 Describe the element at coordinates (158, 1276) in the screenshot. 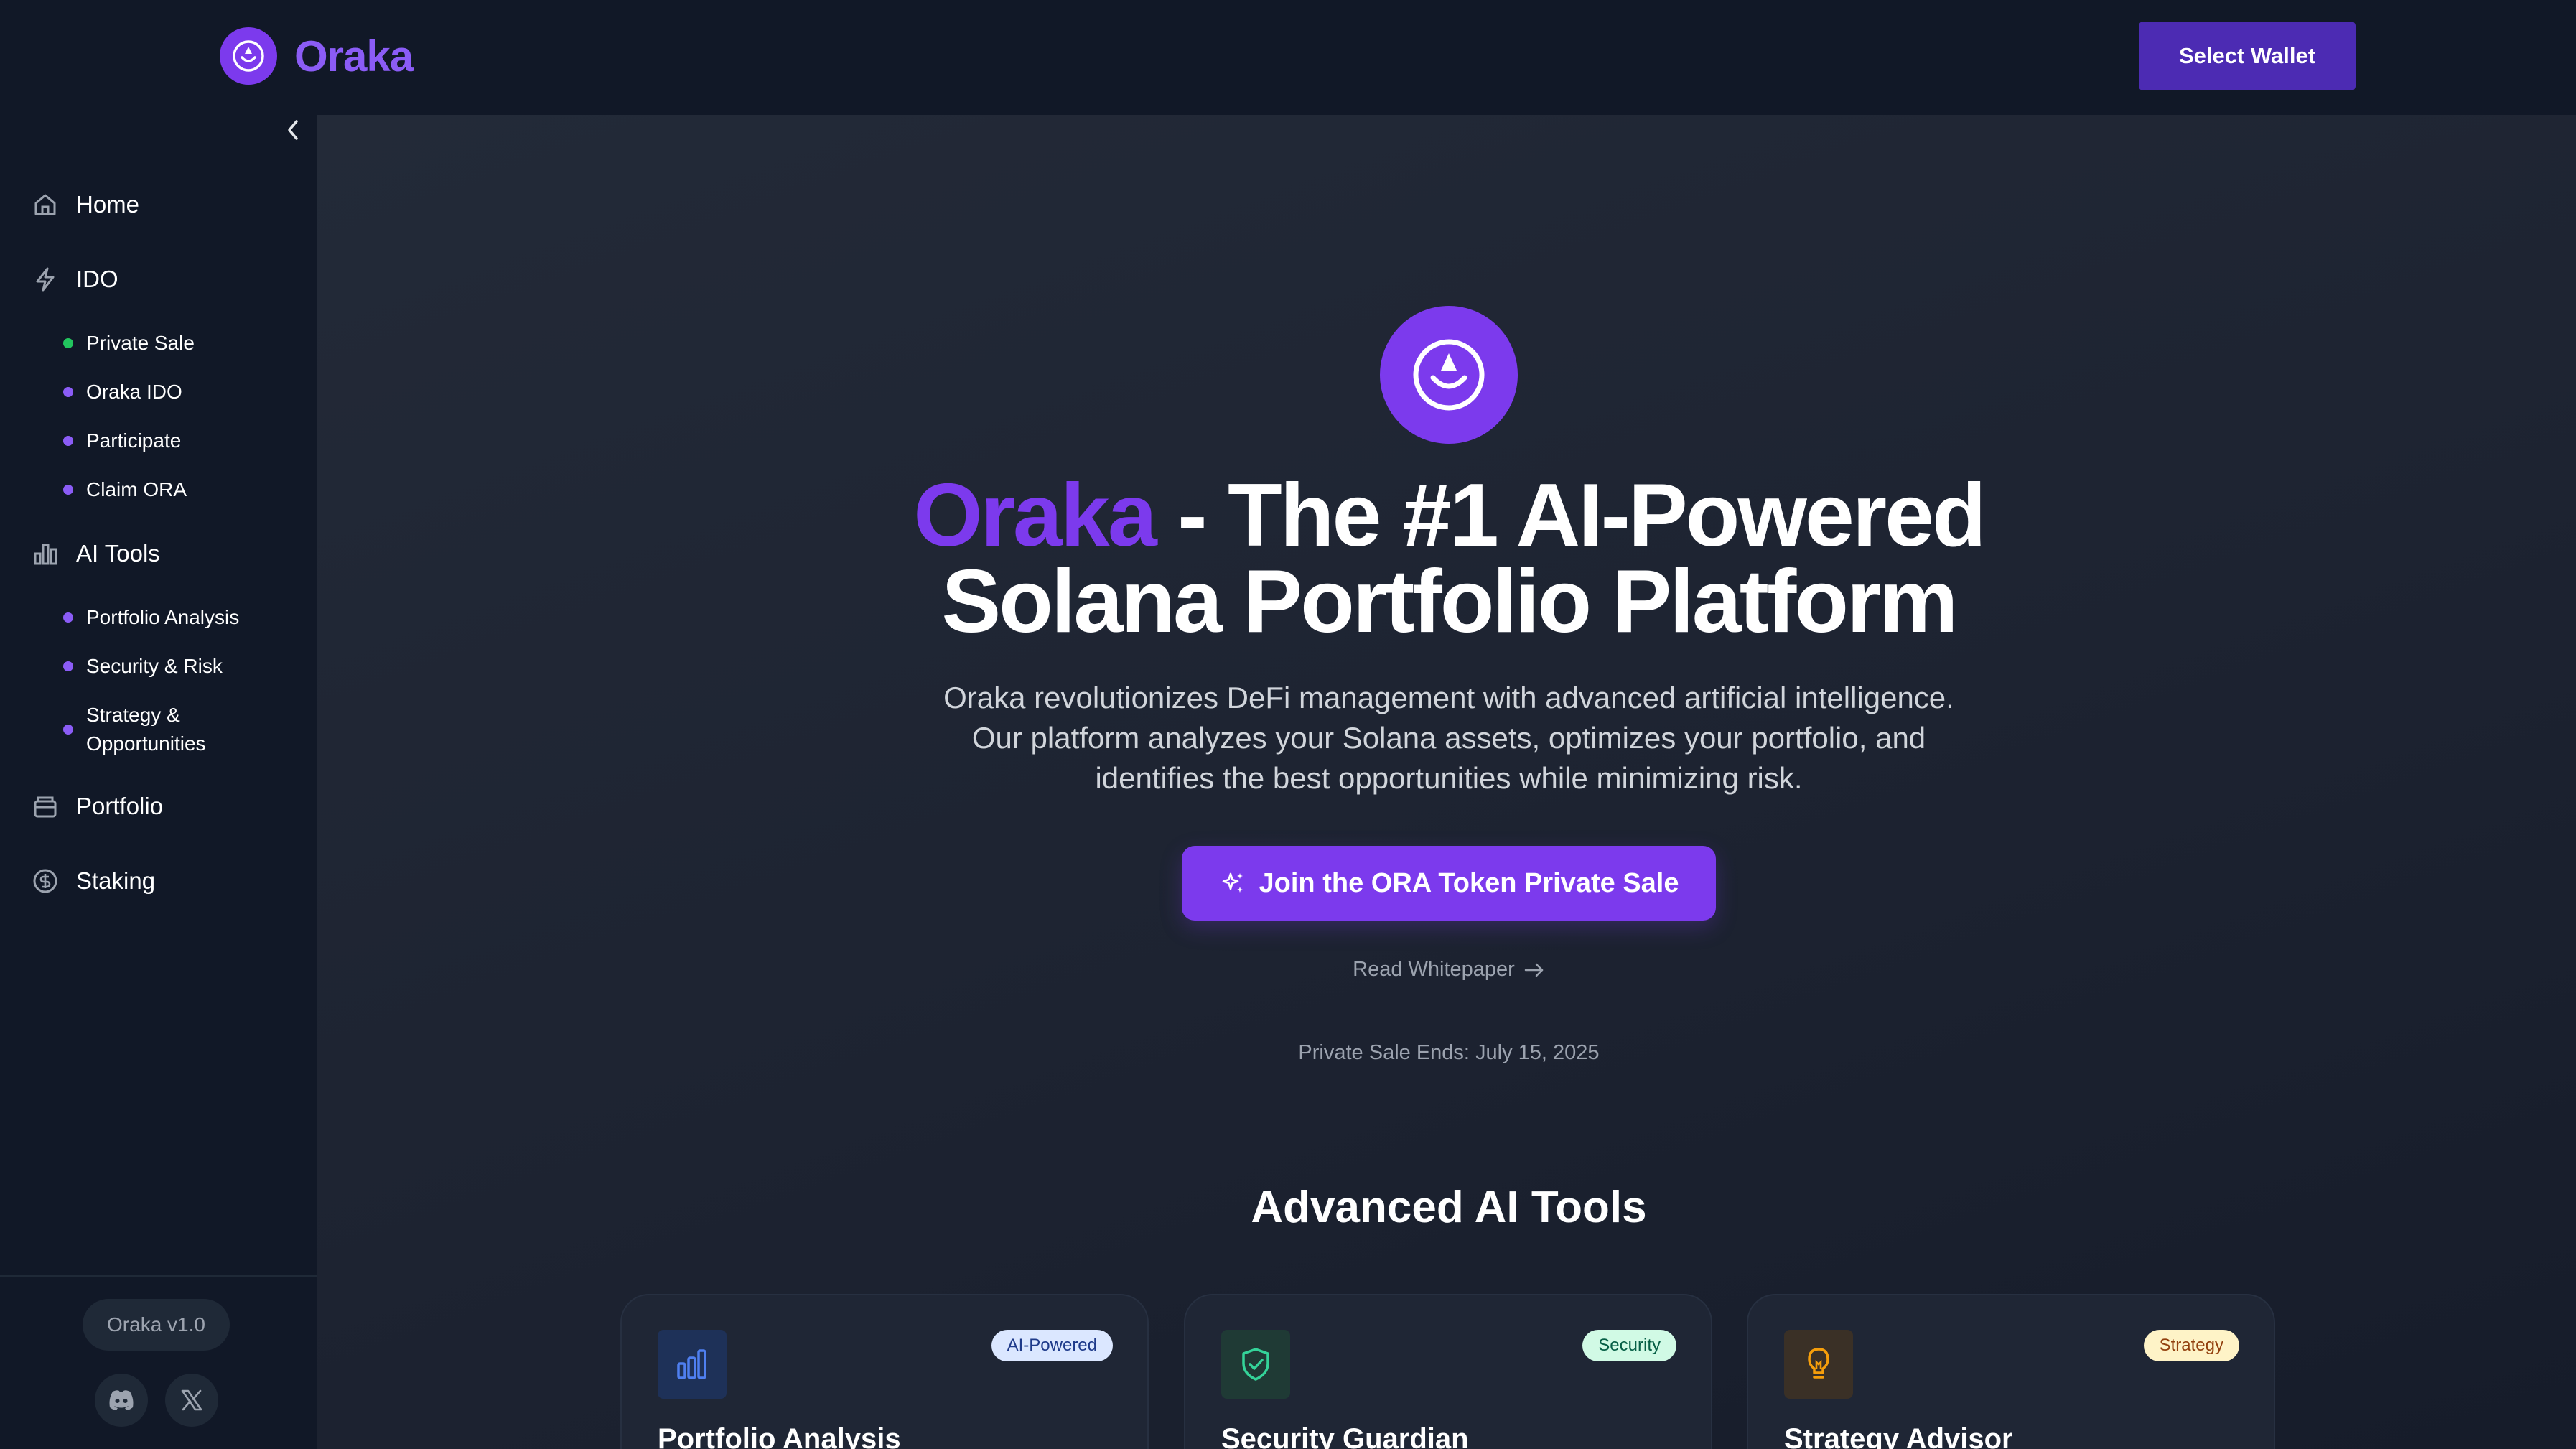

I see `sidebar-divider` at that location.